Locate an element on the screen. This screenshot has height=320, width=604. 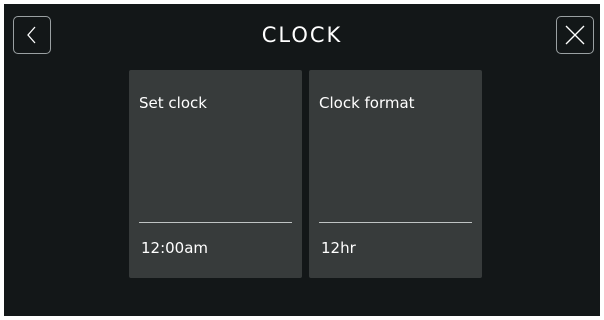
card-value: 12hr is located at coordinates (338, 248).